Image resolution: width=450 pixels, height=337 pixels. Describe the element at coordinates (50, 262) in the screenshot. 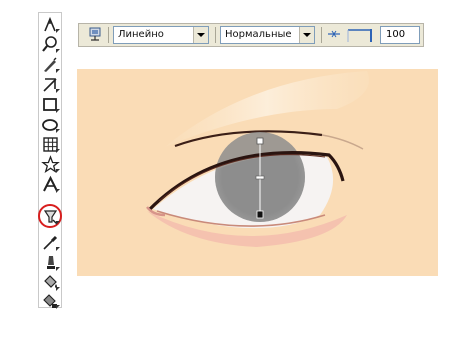

I see `outline-tool-icon` at that location.